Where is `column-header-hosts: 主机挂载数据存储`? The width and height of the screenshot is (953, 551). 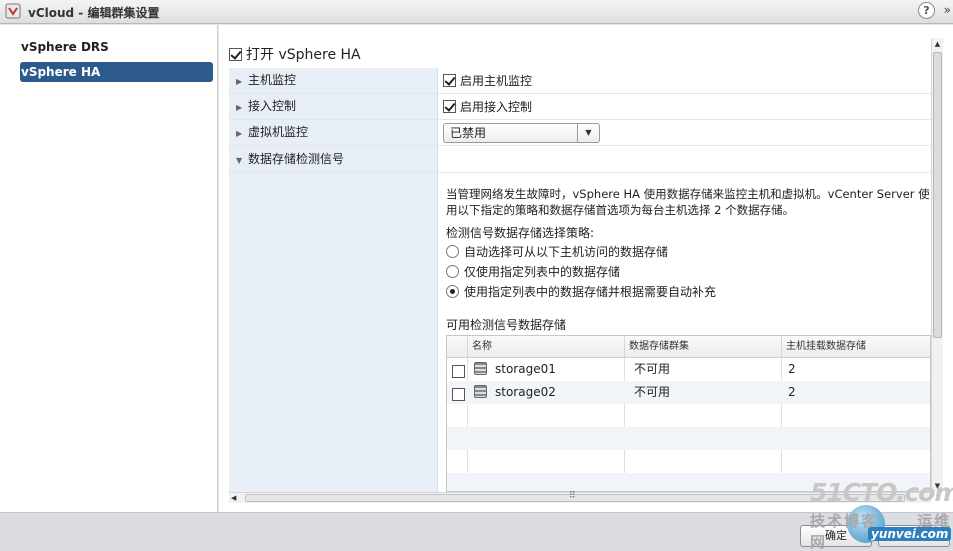
column-header-hosts: 主机挂载数据存储 is located at coordinates (855, 347).